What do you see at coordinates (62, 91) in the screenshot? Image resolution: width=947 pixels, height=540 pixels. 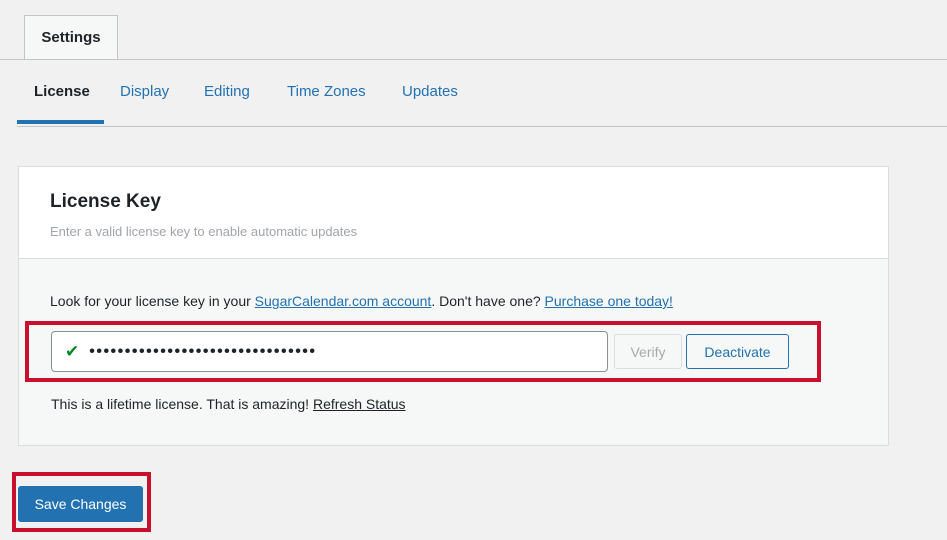 I see `tab-license: License` at bounding box center [62, 91].